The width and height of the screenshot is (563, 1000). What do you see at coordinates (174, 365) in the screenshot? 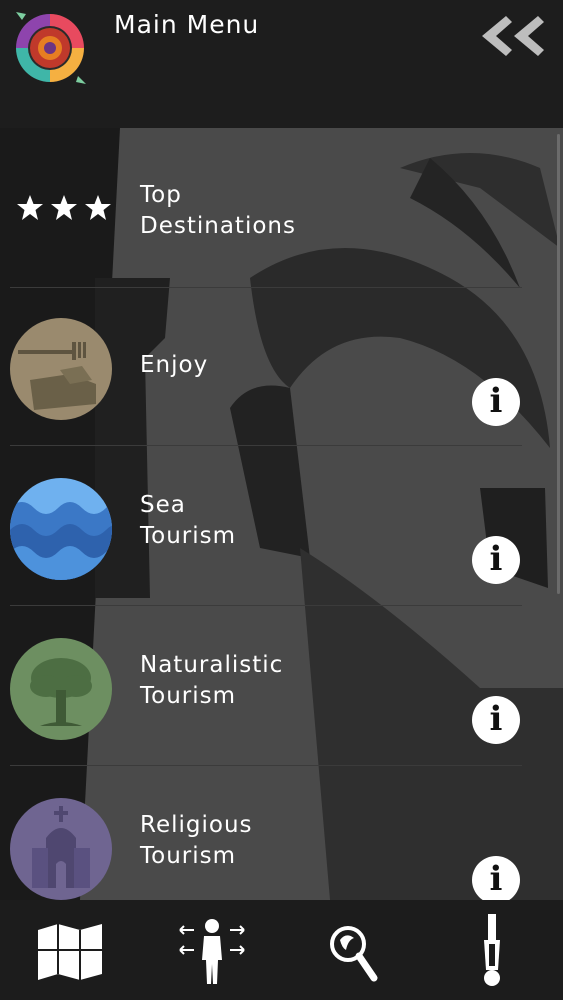
I see `menu-item-label: Enjoy` at bounding box center [174, 365].